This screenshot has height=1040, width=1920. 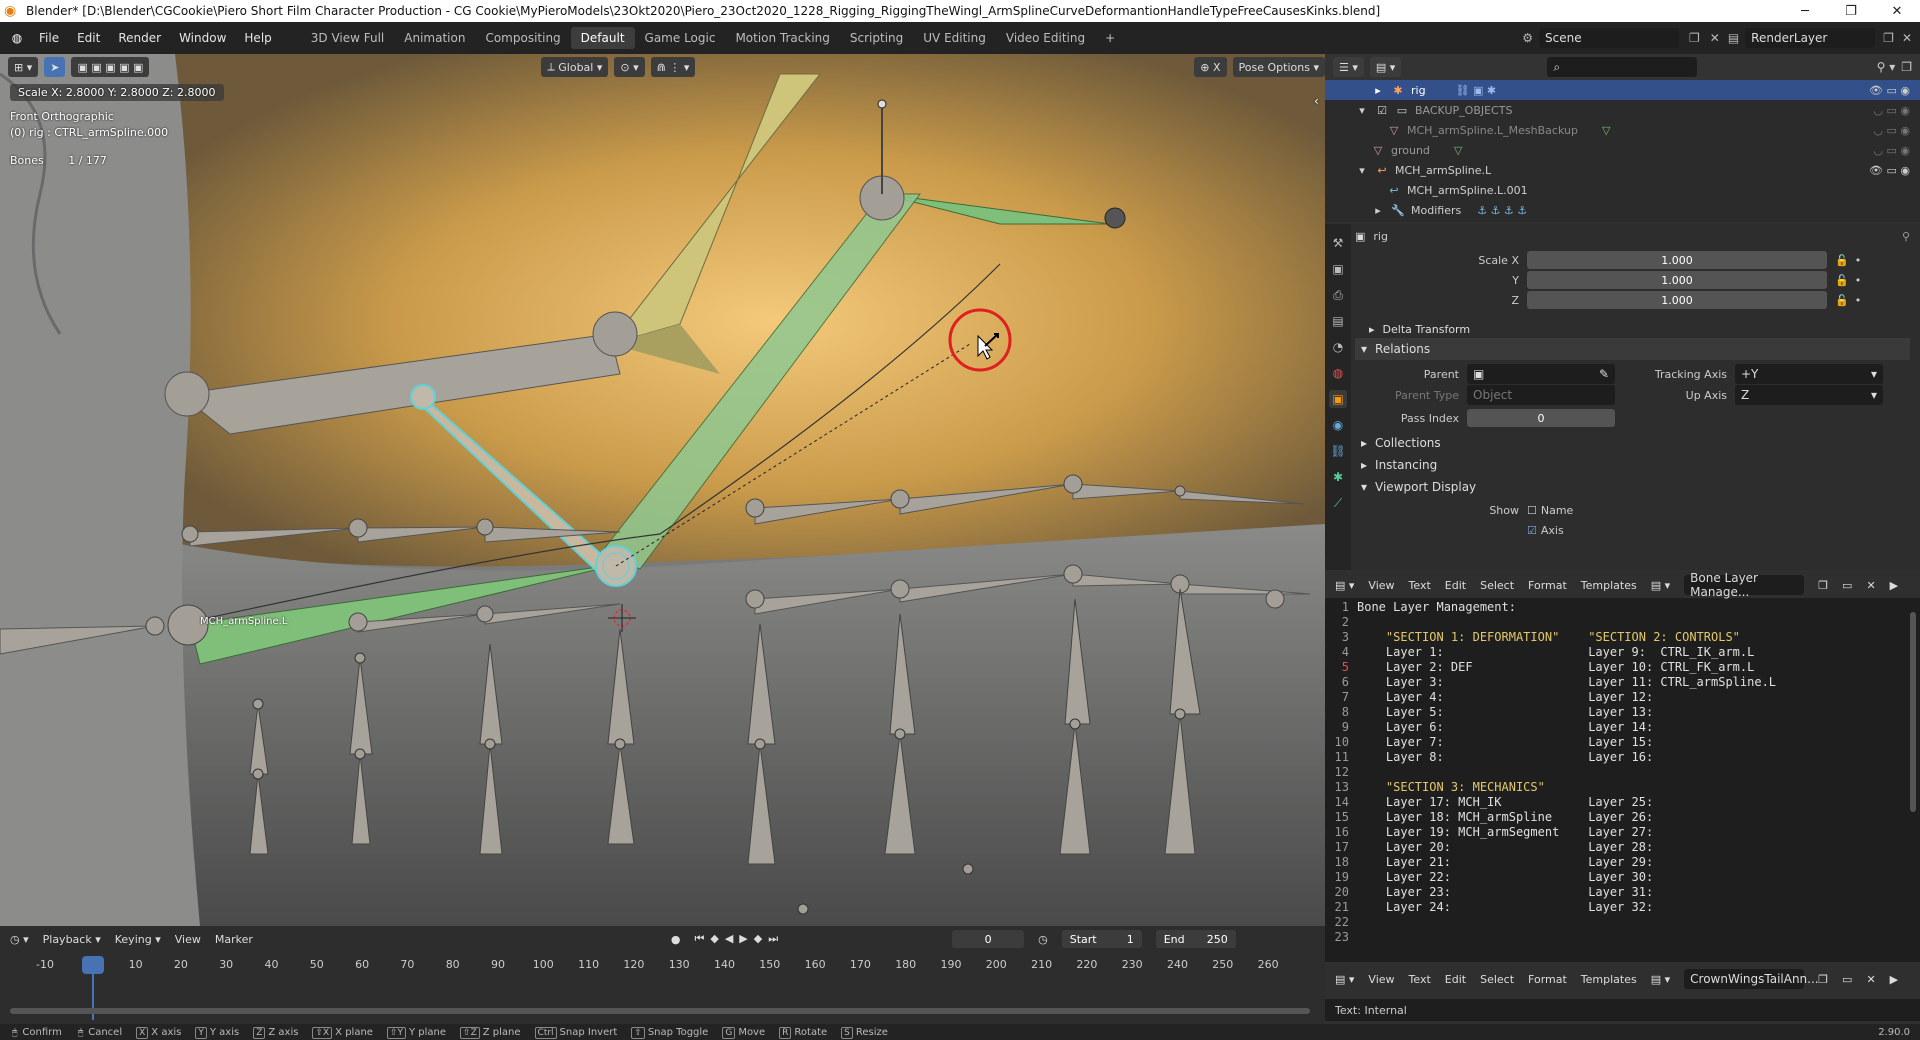 I want to click on outliner-item-ground: ▽ ground ▽ ◡ ▭ ◉, so click(x=1622, y=150).